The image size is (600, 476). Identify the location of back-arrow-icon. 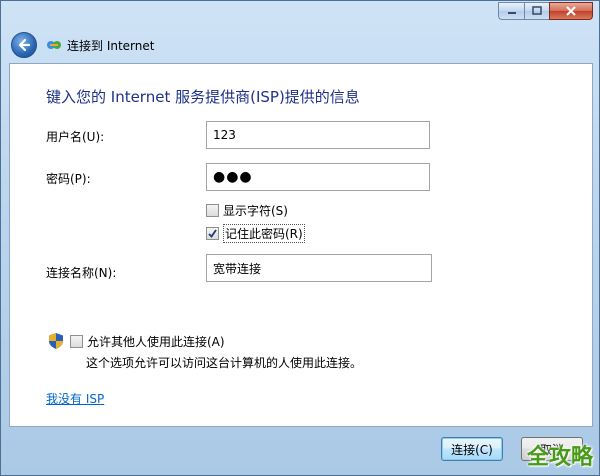
(24, 45).